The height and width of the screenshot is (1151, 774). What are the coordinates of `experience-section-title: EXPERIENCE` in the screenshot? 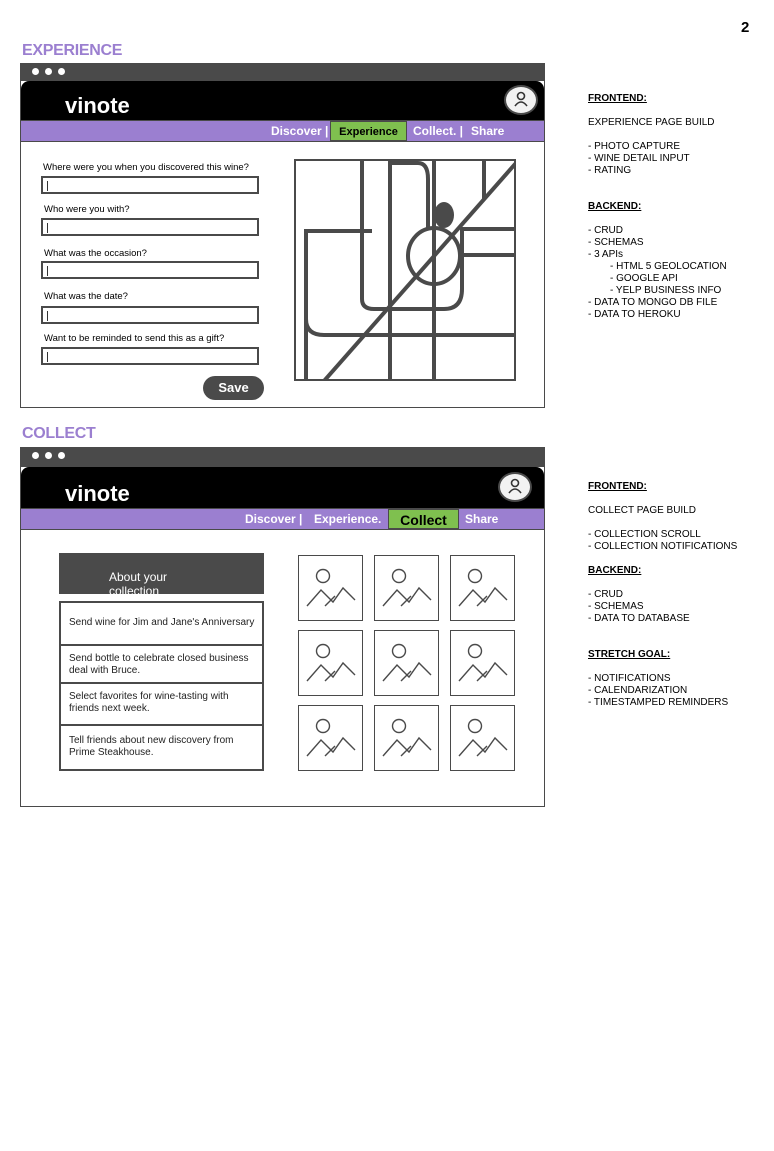 It's located at (72, 50).